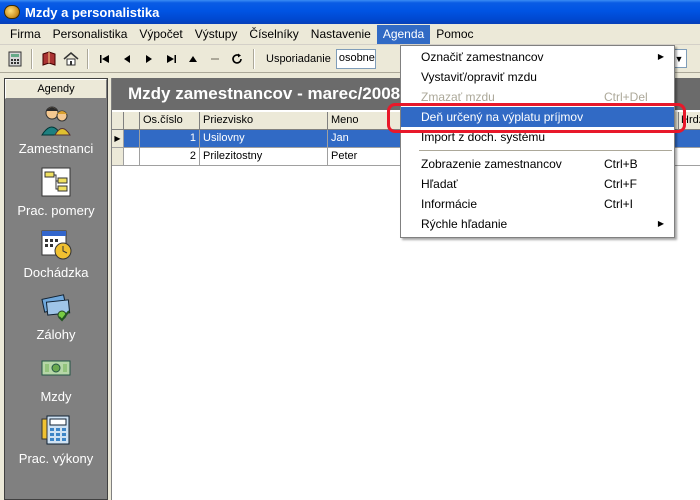 The height and width of the screenshot is (500, 700). I want to click on window-title: Mzdy a personalistika, so click(92, 12).